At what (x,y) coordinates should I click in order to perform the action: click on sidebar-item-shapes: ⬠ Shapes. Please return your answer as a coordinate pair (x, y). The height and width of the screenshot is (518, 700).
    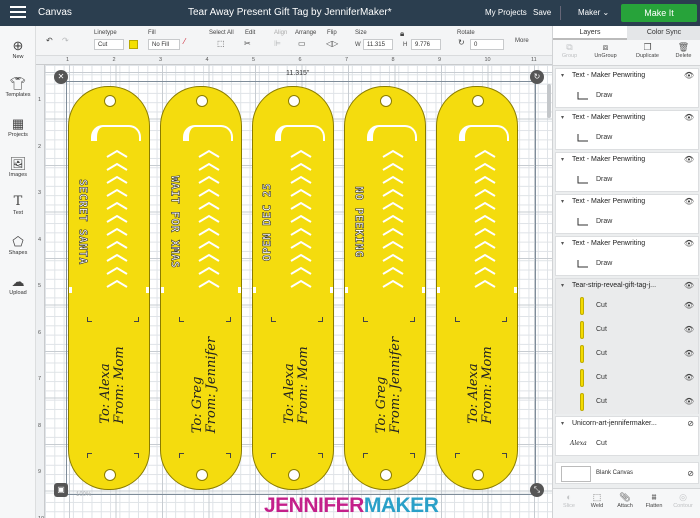
    Looking at the image, I should click on (18, 245).